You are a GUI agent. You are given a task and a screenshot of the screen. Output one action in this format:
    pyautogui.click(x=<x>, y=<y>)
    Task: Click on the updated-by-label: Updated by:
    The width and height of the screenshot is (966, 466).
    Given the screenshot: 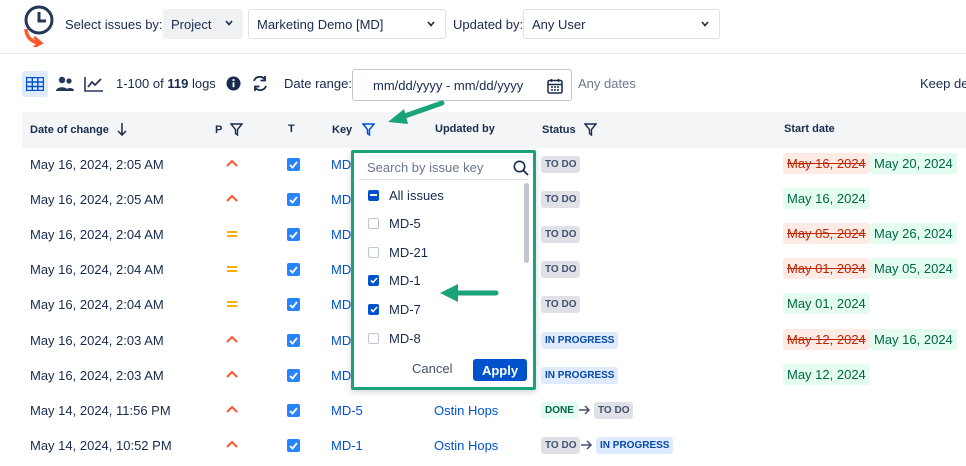 What is the action you would take?
    pyautogui.click(x=488, y=24)
    